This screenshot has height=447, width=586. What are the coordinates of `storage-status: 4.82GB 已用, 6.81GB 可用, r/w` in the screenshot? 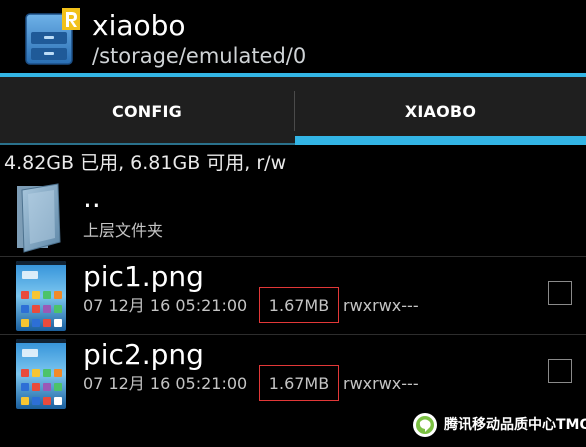 It's located at (145, 163).